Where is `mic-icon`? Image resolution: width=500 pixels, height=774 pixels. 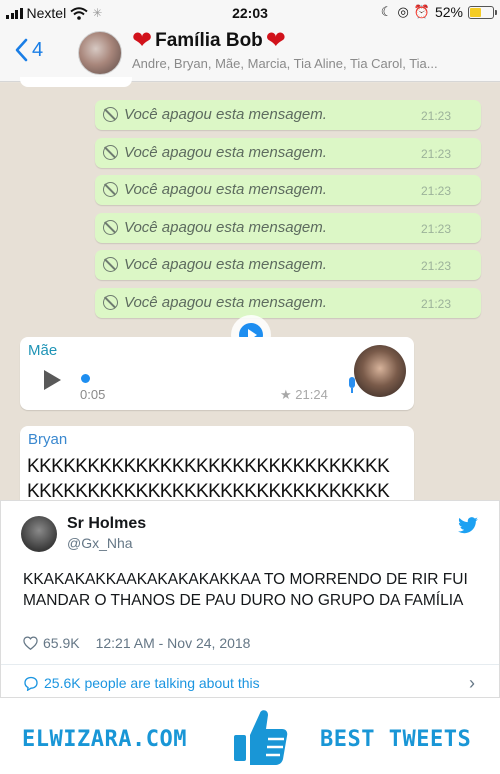
mic-icon is located at coordinates (352, 385).